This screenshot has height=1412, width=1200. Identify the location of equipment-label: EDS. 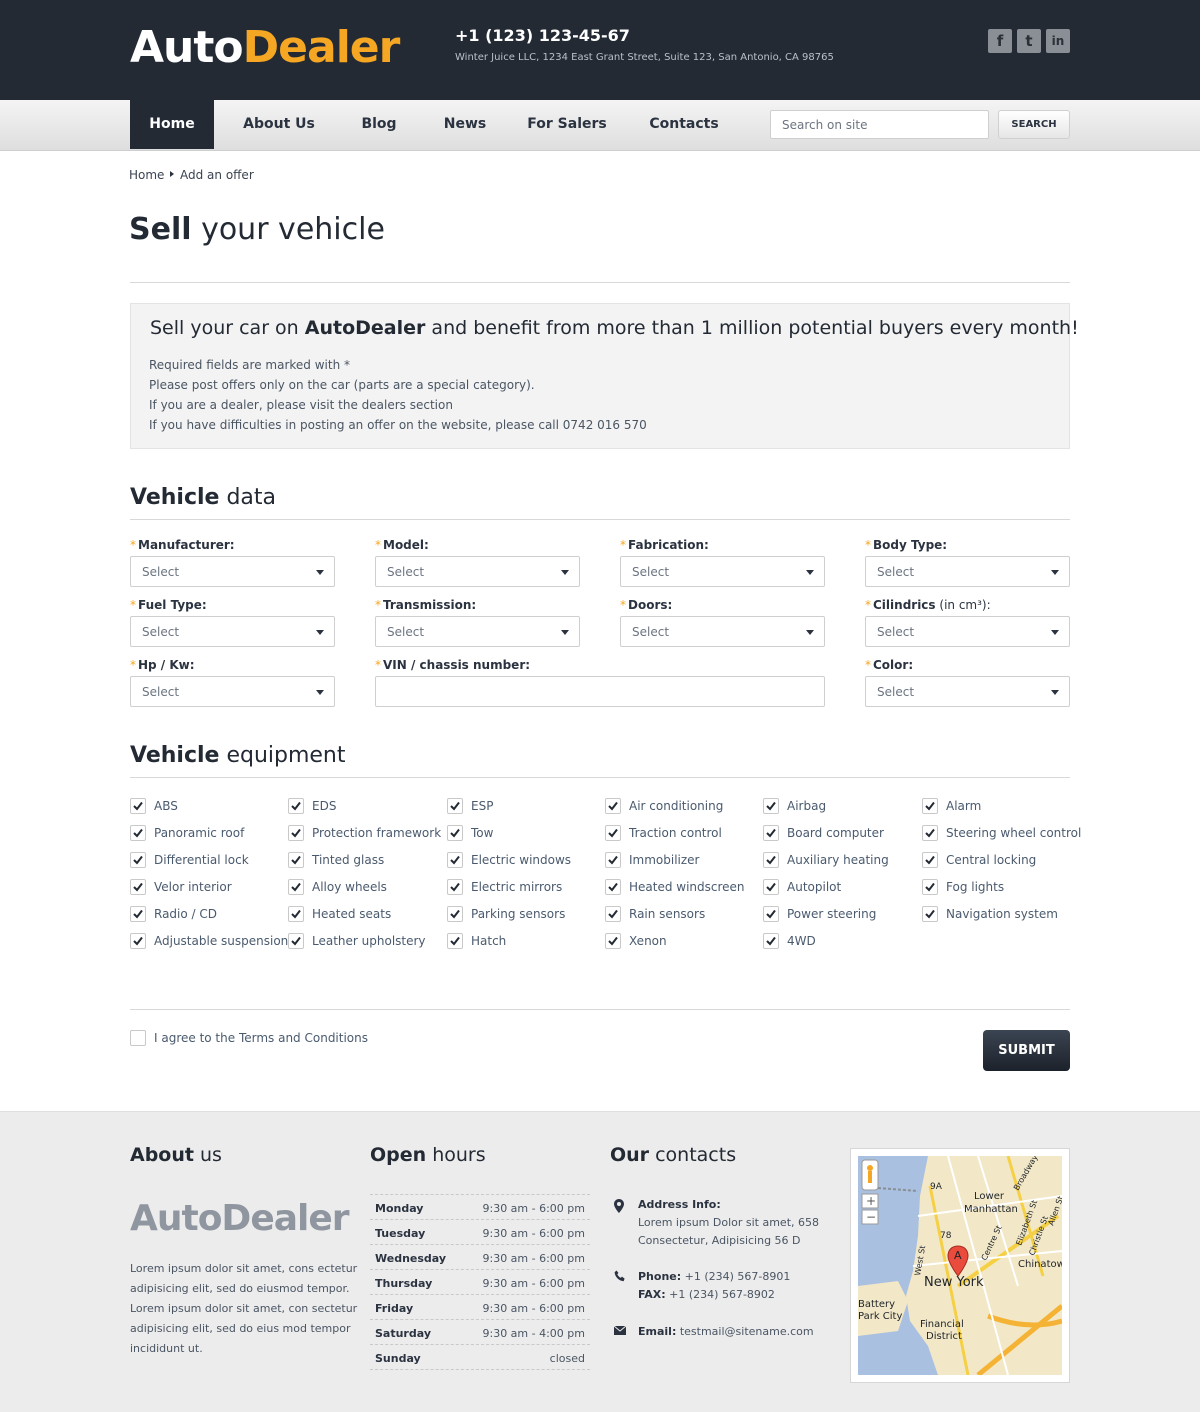
(324, 806).